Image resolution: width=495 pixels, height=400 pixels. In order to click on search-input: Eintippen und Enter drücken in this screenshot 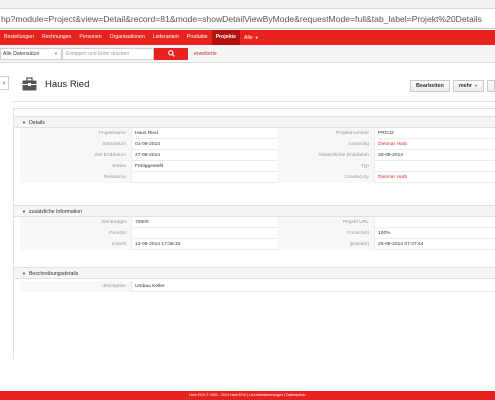, I will do `click(108, 53)`.